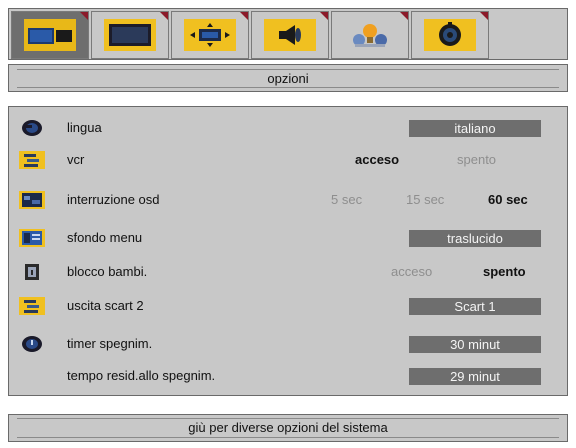 This screenshot has height=448, width=576. What do you see at coordinates (110, 343) in the screenshot?
I see `option-label: timer spegnim.` at bounding box center [110, 343].